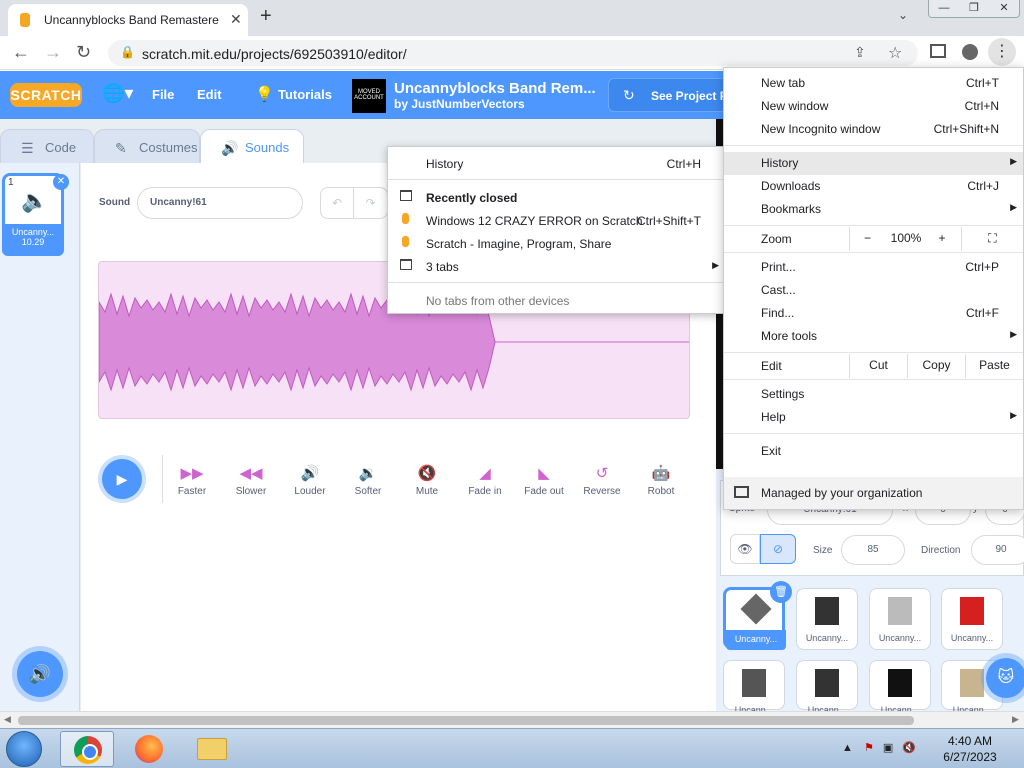  What do you see at coordinates (485, 480) in the screenshot?
I see `effect-fade-in-button: ◢ Fade in` at bounding box center [485, 480].